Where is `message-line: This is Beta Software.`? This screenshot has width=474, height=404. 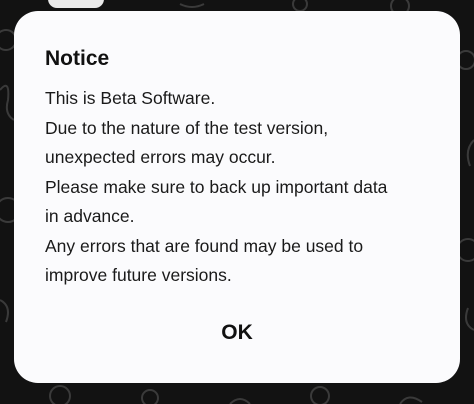
message-line: This is Beta Software. is located at coordinates (130, 98).